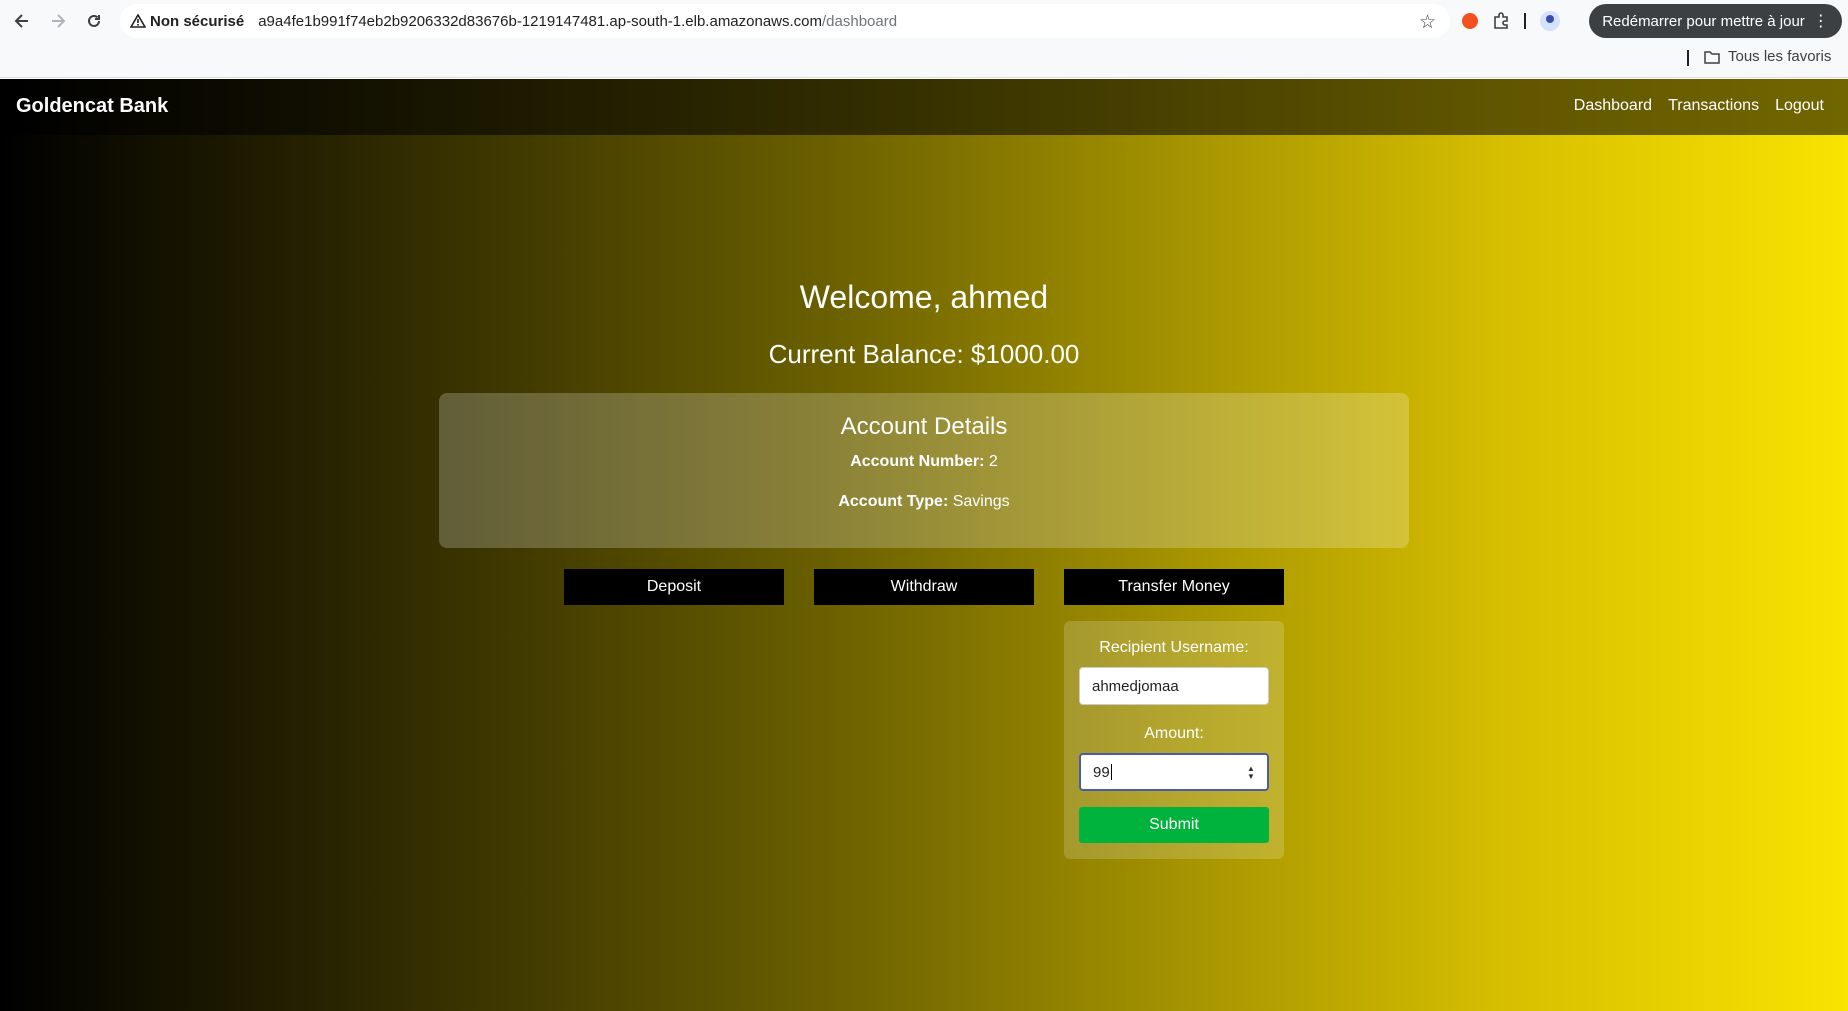 This screenshot has height=1011, width=1848. I want to click on balance-heading: Current Balance: $1000.00, so click(924, 354).